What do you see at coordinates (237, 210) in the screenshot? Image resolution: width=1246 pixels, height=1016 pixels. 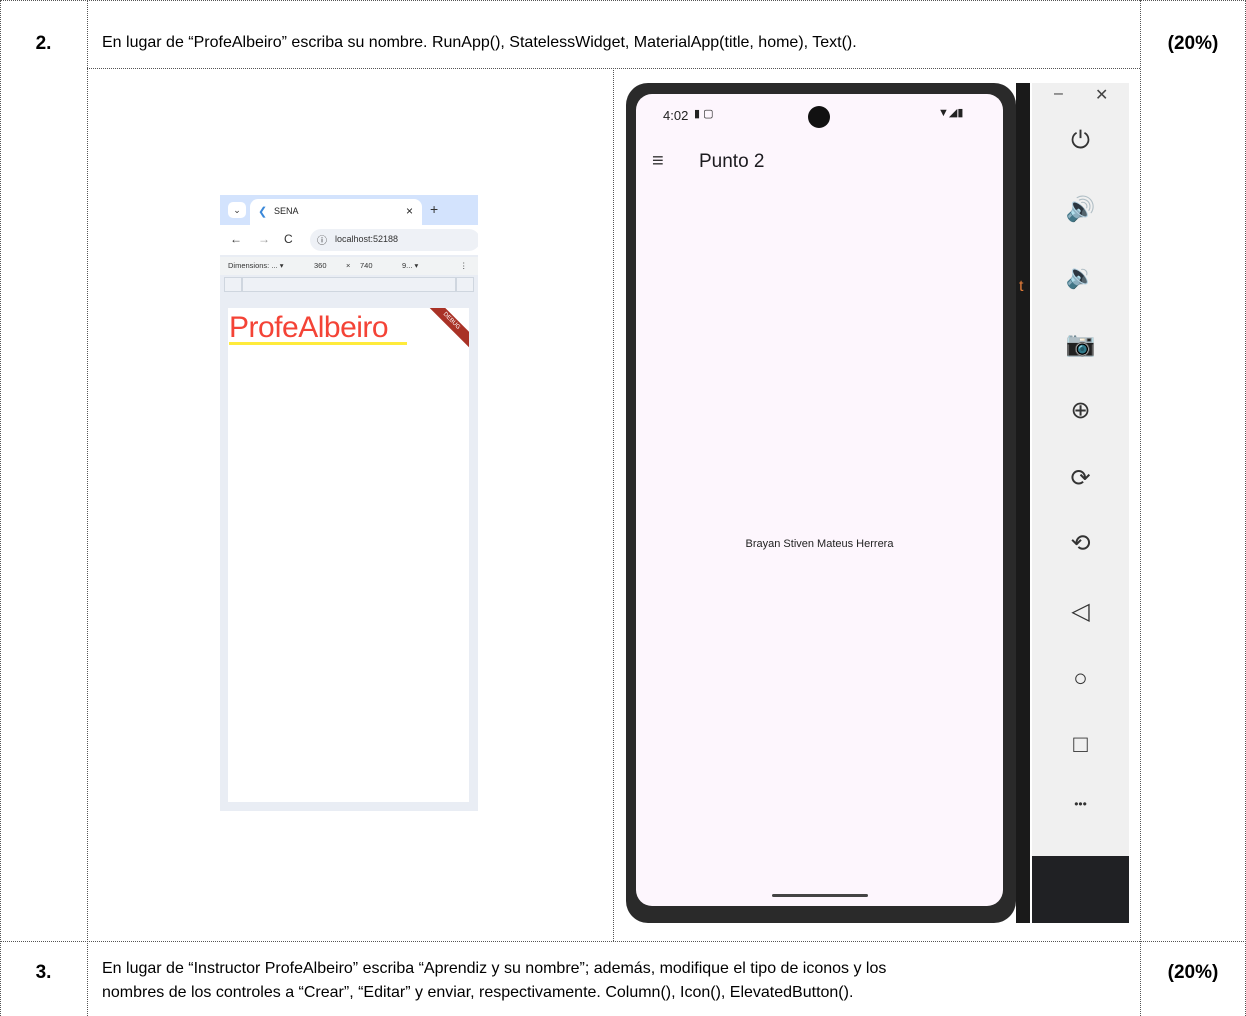 I see `tab-search-icon: ⌄` at bounding box center [237, 210].